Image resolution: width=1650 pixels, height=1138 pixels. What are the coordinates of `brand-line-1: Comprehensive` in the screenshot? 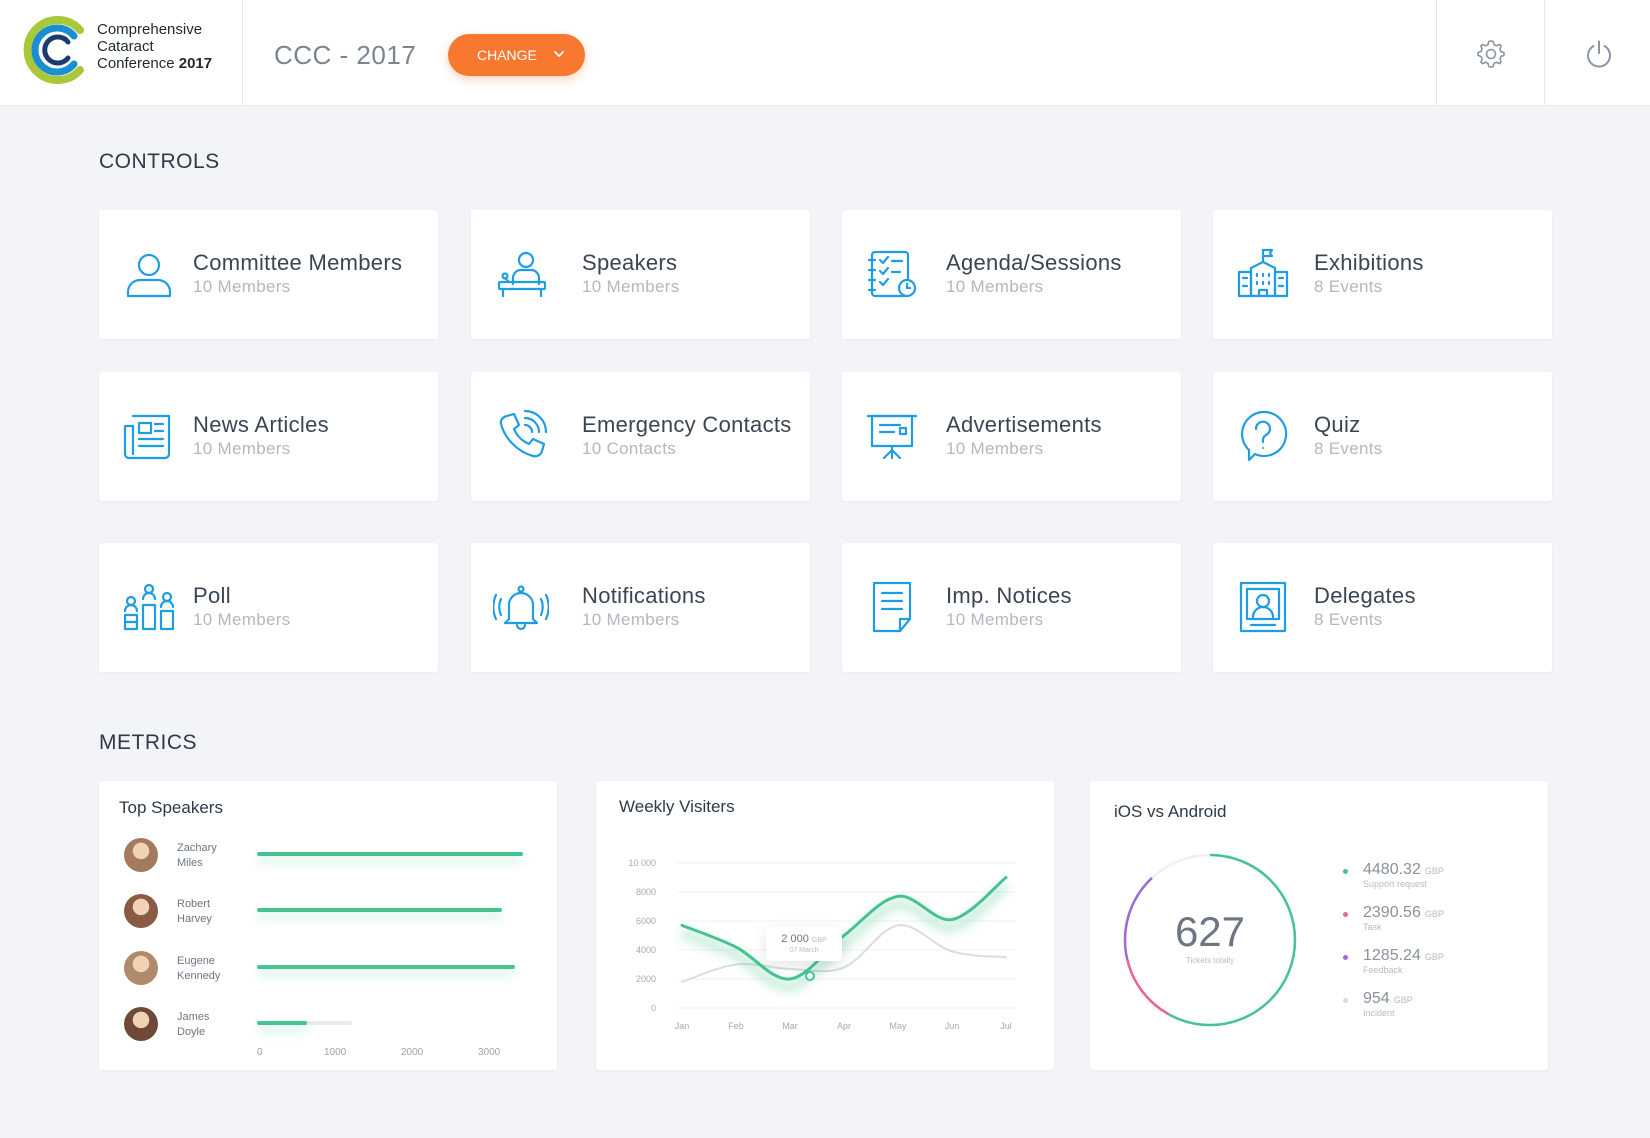 It's located at (150, 29).